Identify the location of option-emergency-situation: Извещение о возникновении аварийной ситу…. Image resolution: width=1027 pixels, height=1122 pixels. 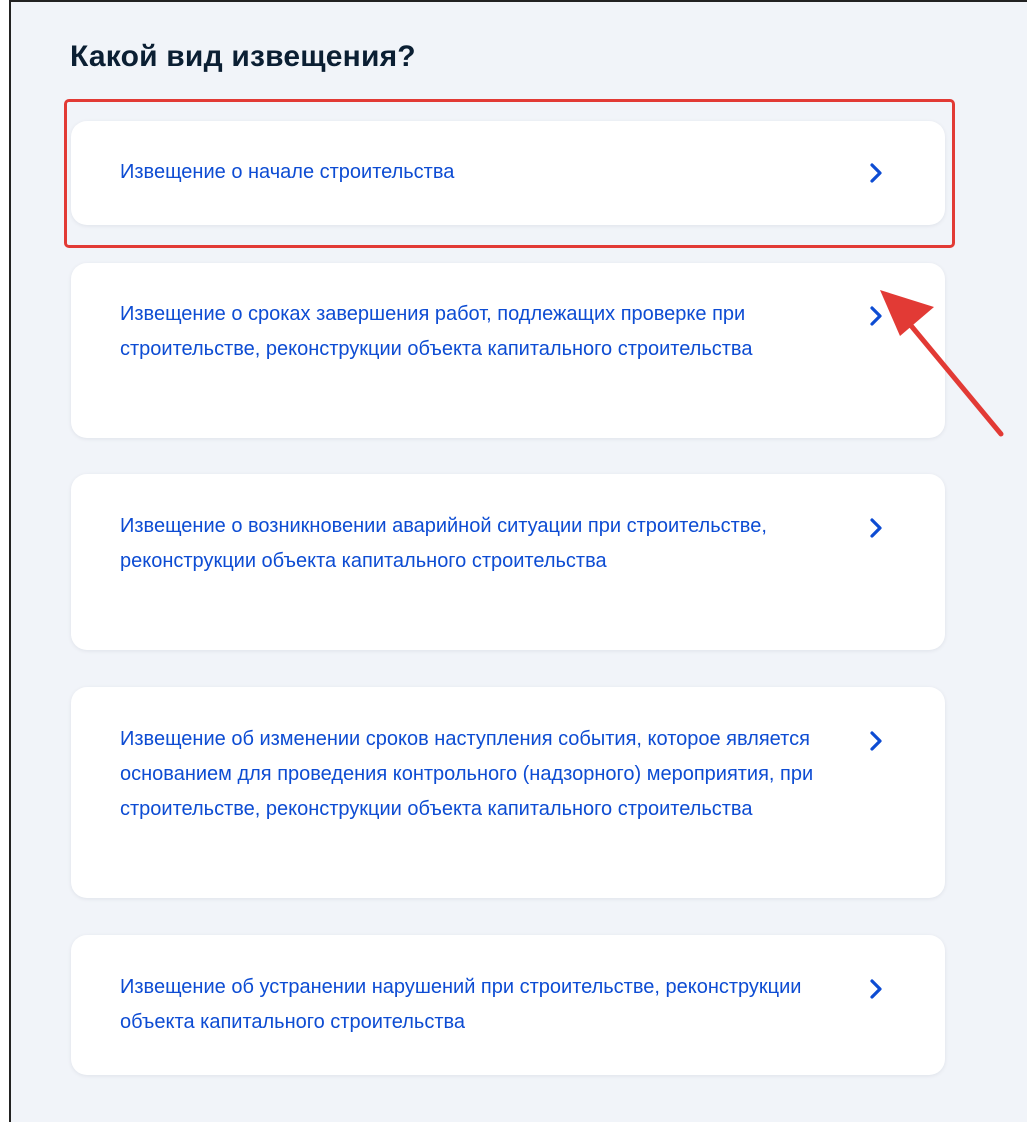
(508, 562).